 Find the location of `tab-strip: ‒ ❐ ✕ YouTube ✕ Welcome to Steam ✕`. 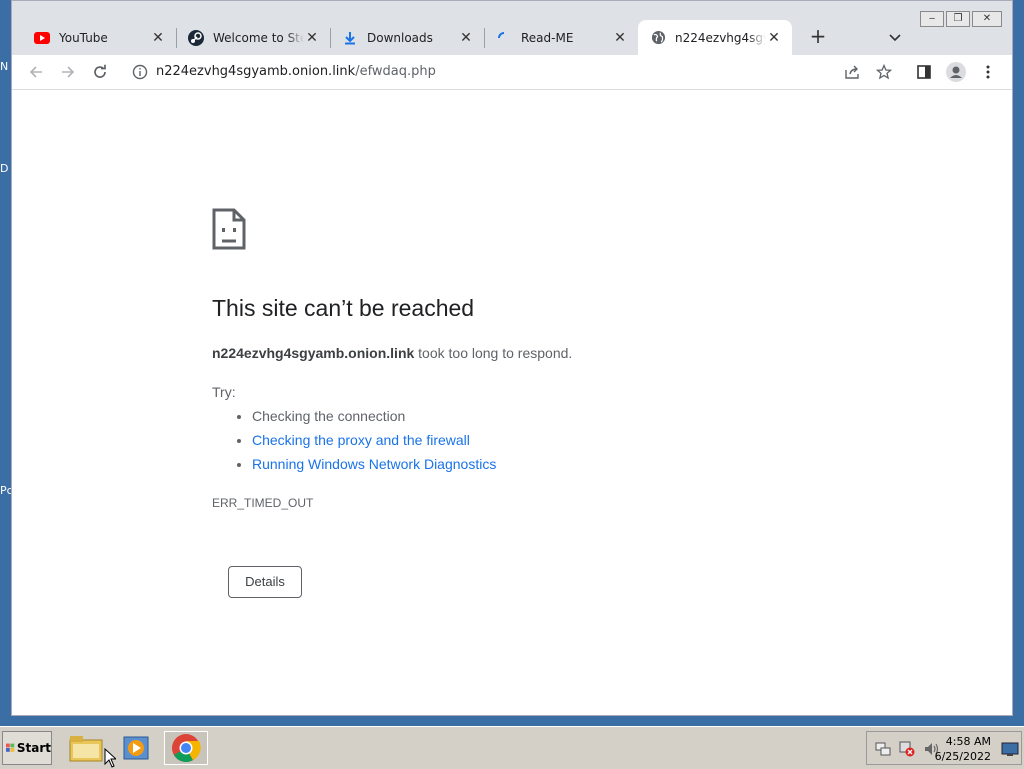

tab-strip: ‒ ❐ ✕ YouTube ✕ Welcome to Steam ✕ is located at coordinates (512, 28).